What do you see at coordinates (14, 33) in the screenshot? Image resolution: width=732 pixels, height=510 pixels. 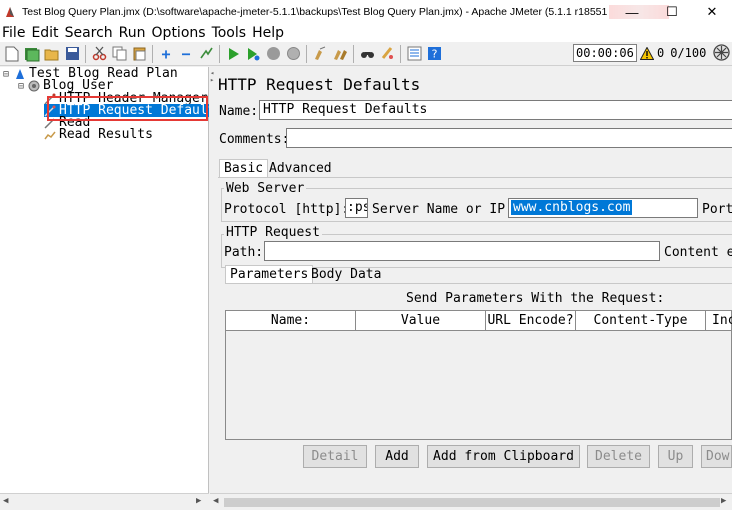 I see `menu-file: File` at bounding box center [14, 33].